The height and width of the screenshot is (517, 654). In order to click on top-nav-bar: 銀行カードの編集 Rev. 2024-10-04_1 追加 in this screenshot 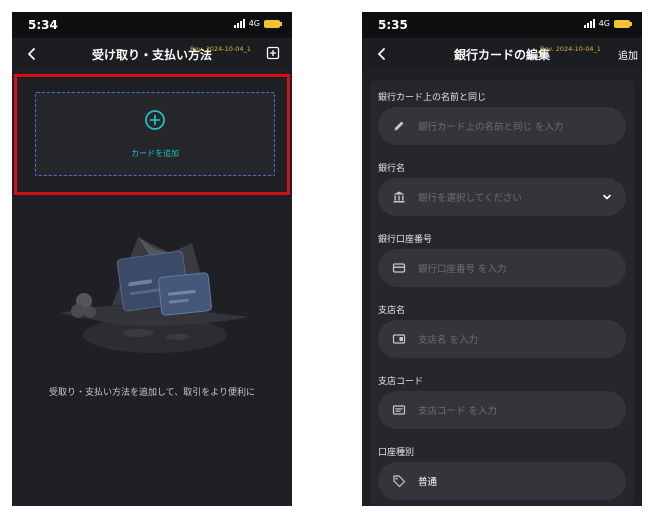, I will do `click(502, 54)`.